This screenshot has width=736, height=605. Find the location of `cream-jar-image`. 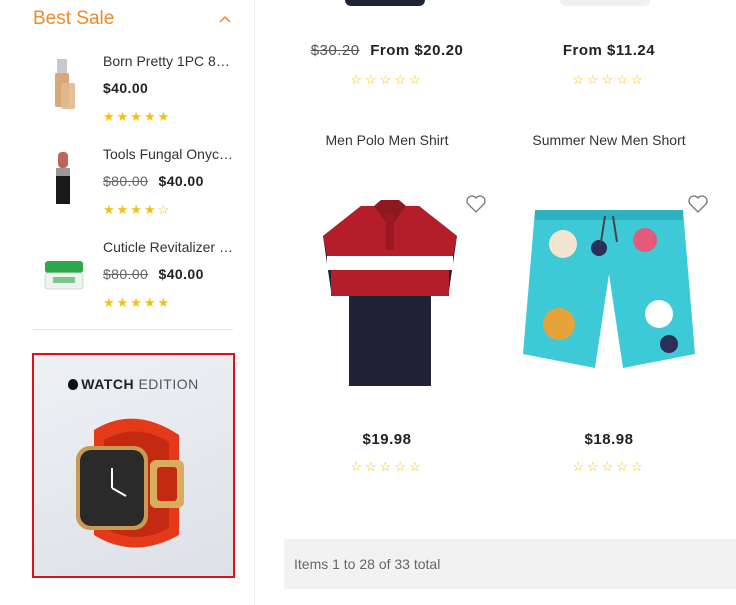

cream-jar-image is located at coordinates (64, 272).